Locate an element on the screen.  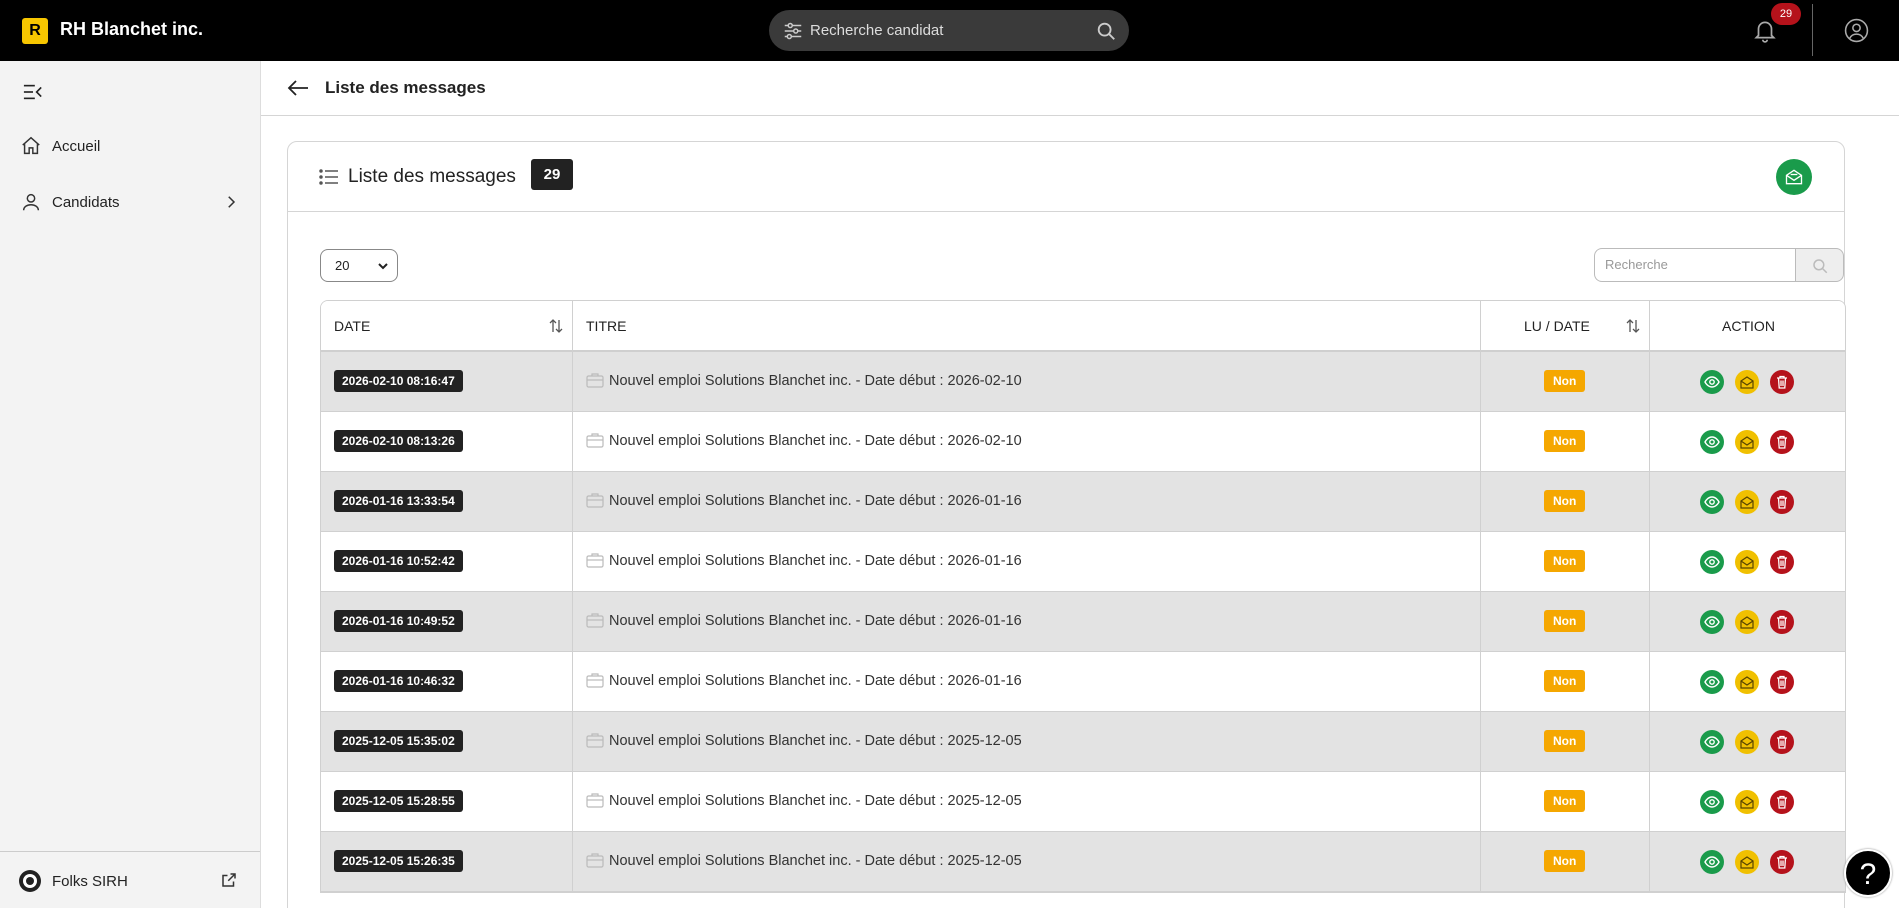
user-icon is located at coordinates (31, 202).